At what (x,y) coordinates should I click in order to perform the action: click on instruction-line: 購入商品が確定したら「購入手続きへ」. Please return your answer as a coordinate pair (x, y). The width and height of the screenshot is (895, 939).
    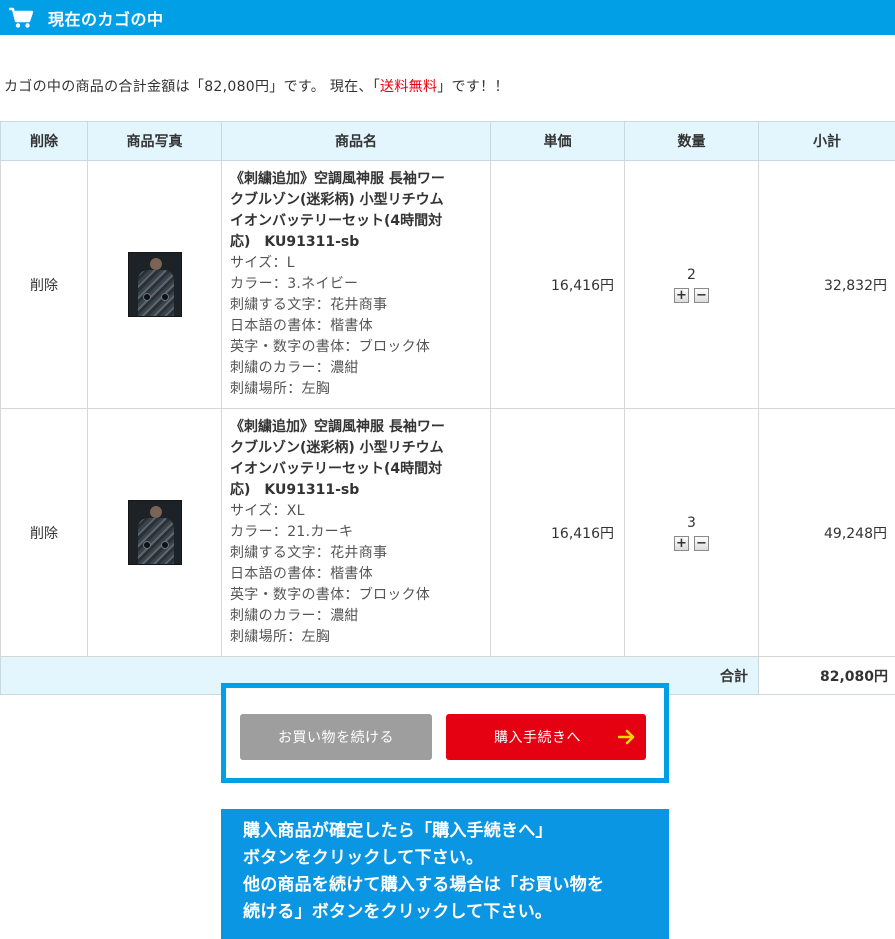
    Looking at the image, I should click on (398, 831).